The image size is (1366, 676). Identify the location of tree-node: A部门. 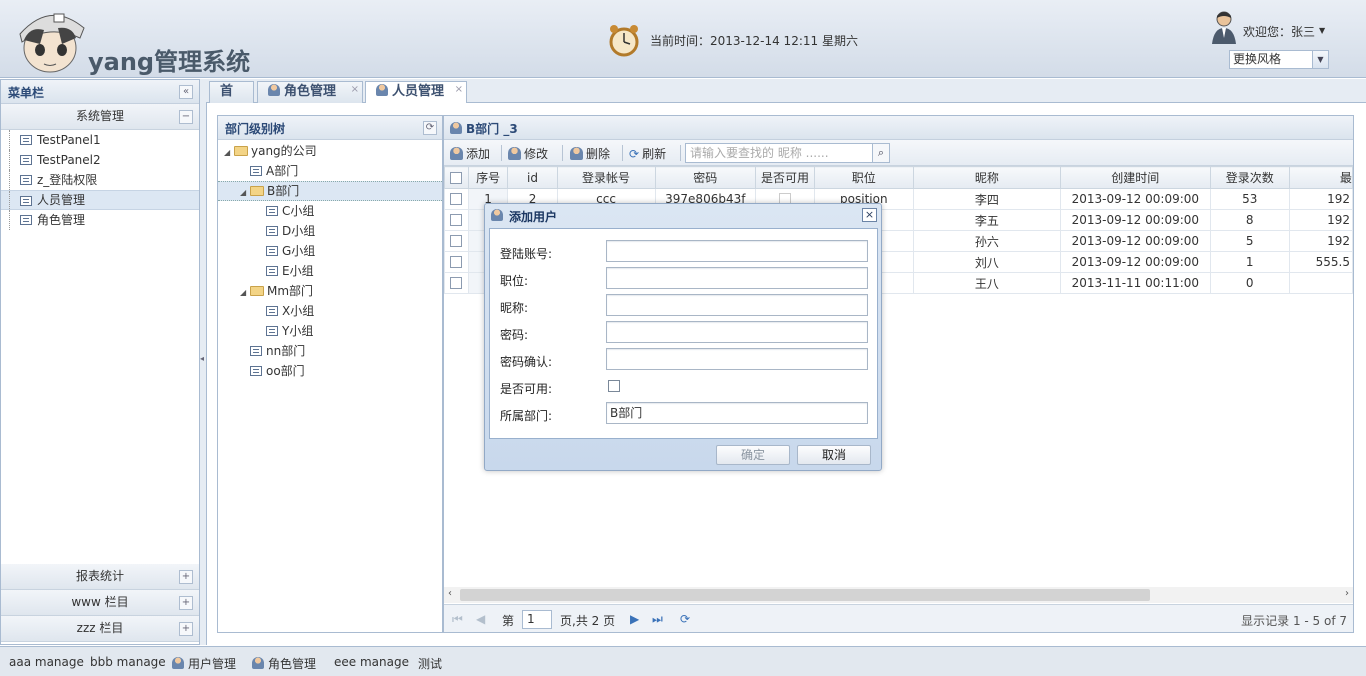
(330, 171).